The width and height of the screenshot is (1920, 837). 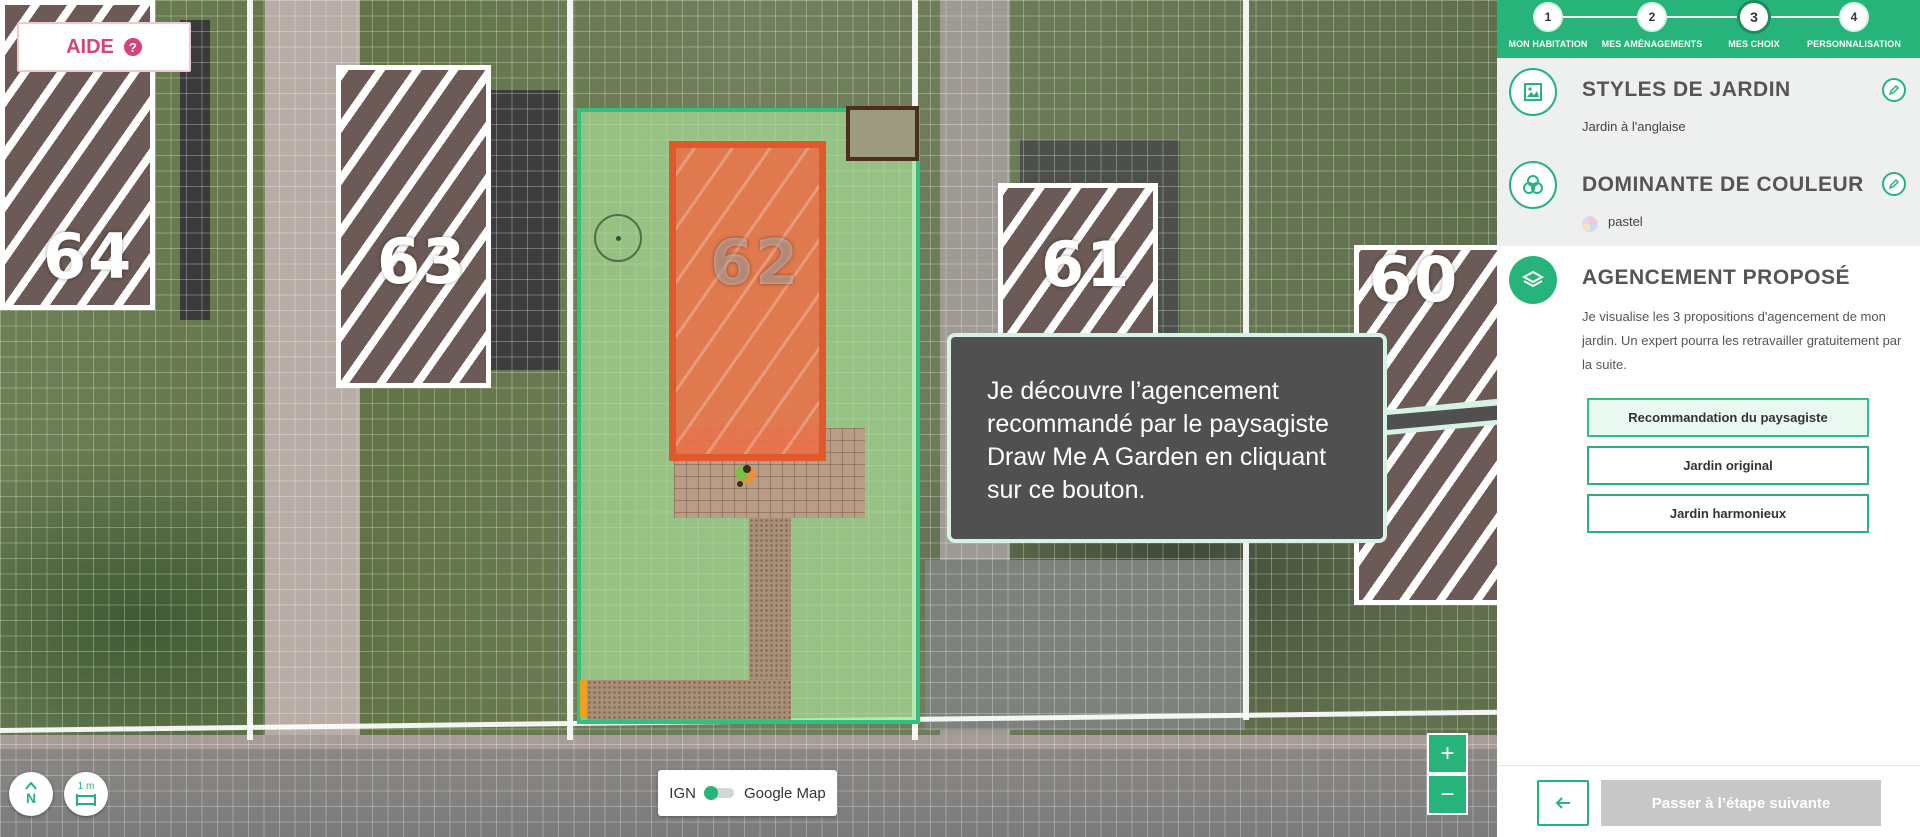 I want to click on gravel-path, so click(x=689, y=700).